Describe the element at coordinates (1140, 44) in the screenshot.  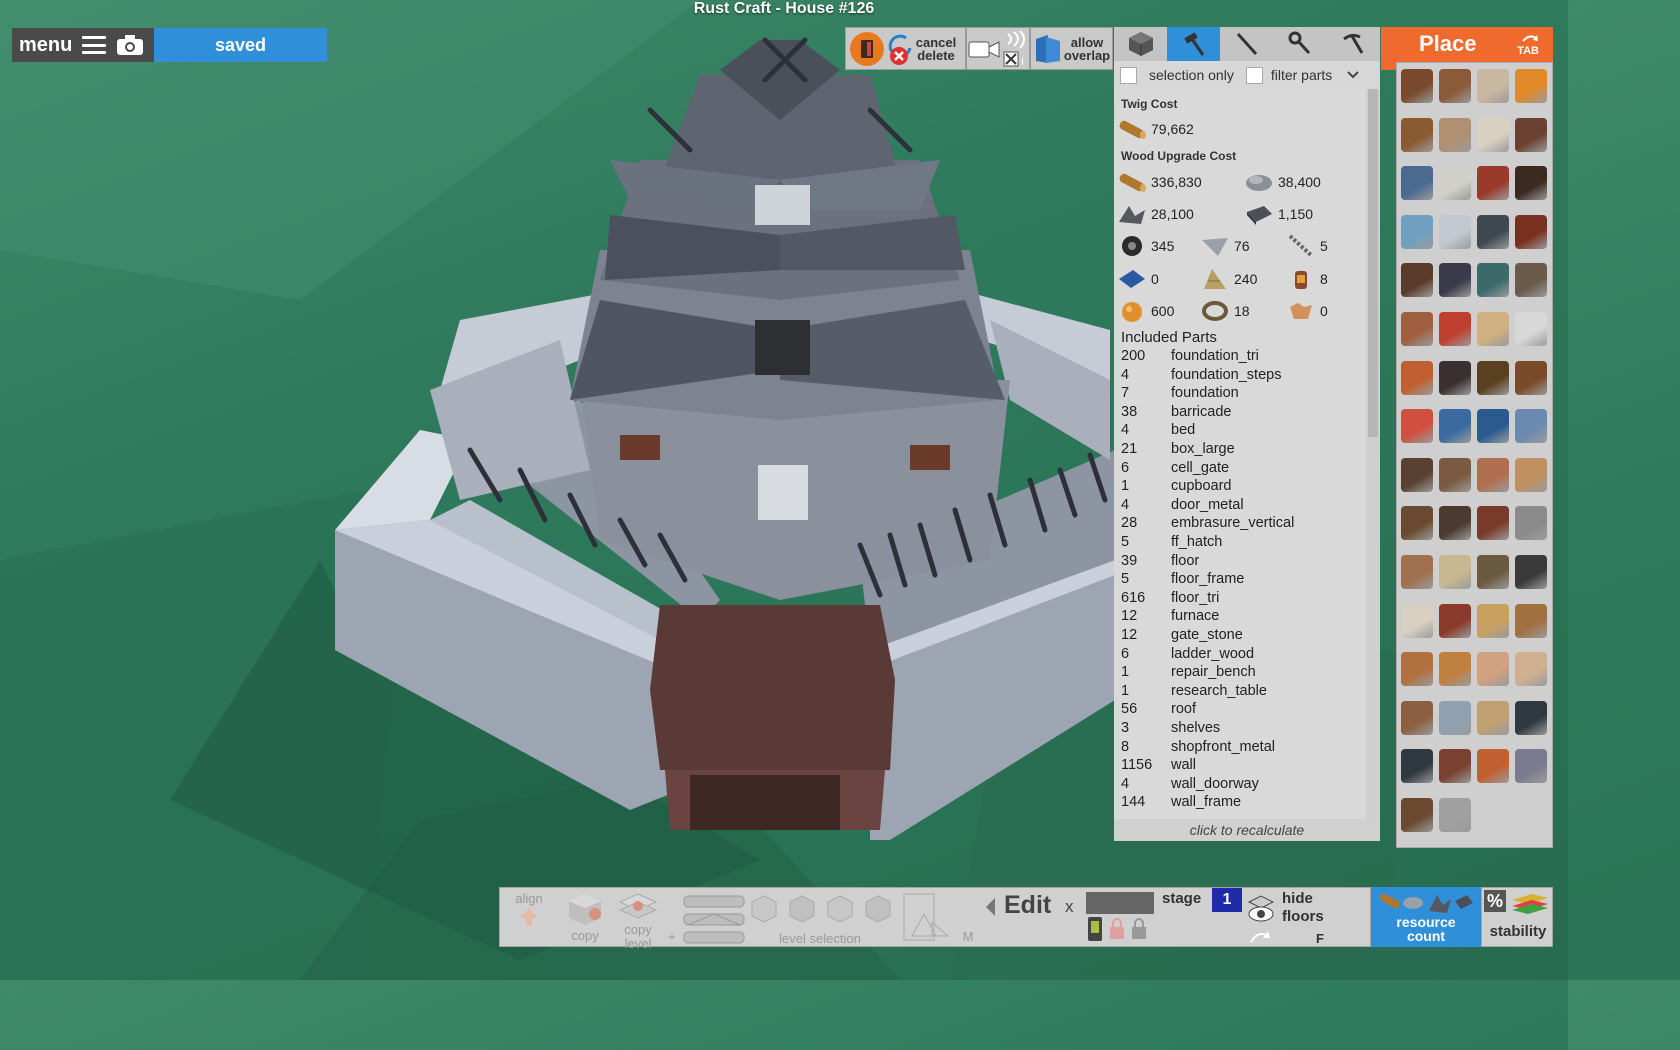
I see `tab-cube` at that location.